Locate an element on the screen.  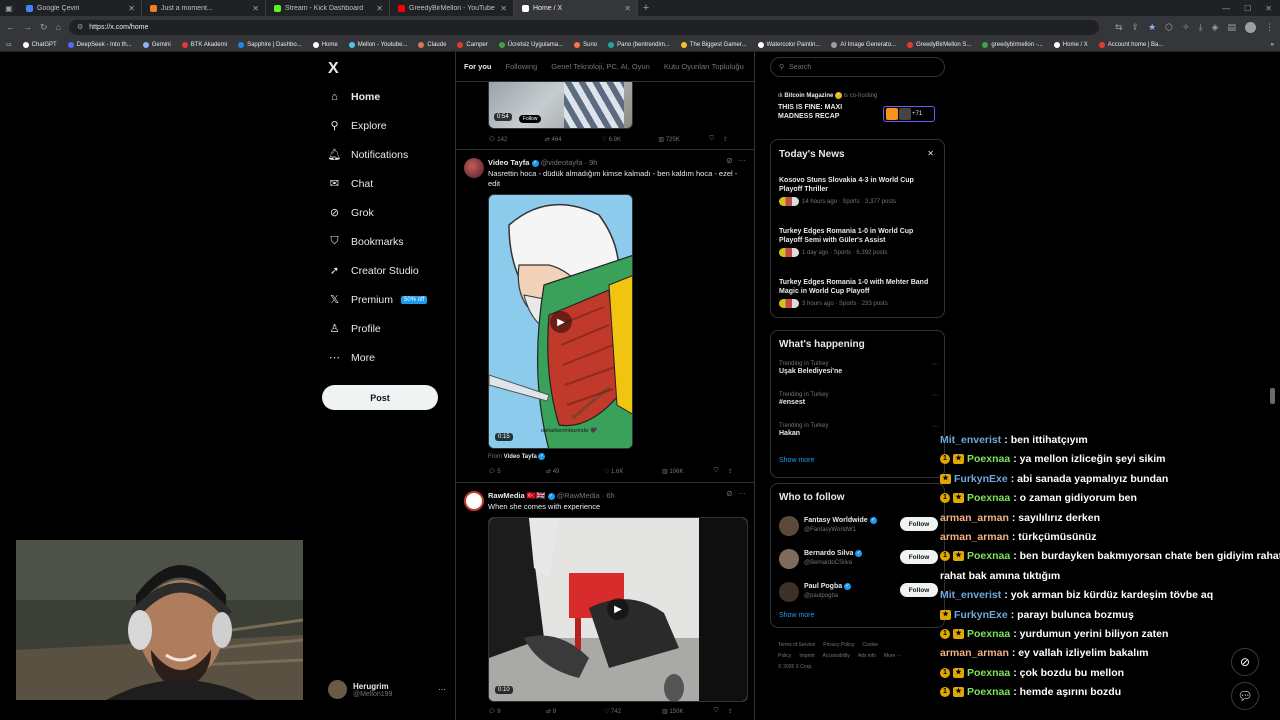
tweet-time: · 9h is located at coordinates (591, 162).